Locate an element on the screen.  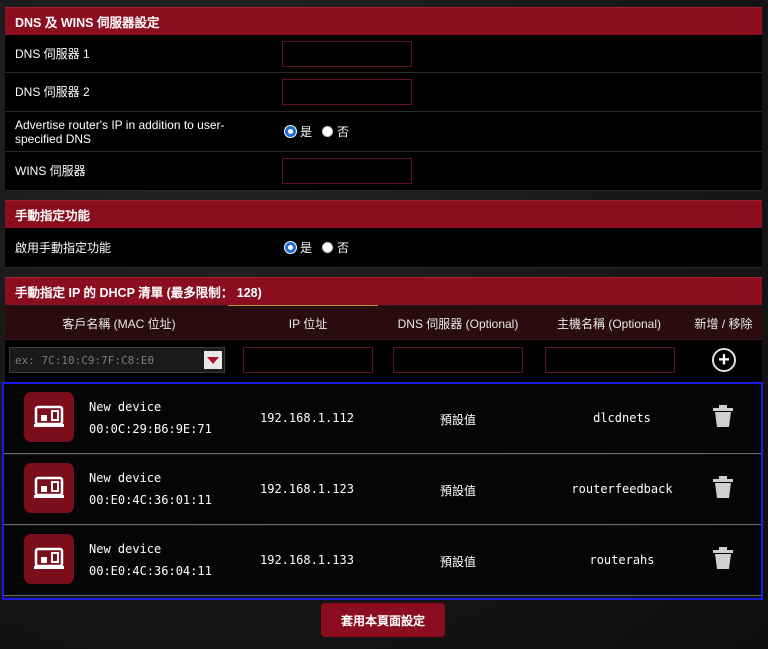
advertise-radio-group: 是 否 is located at coordinates (317, 131).